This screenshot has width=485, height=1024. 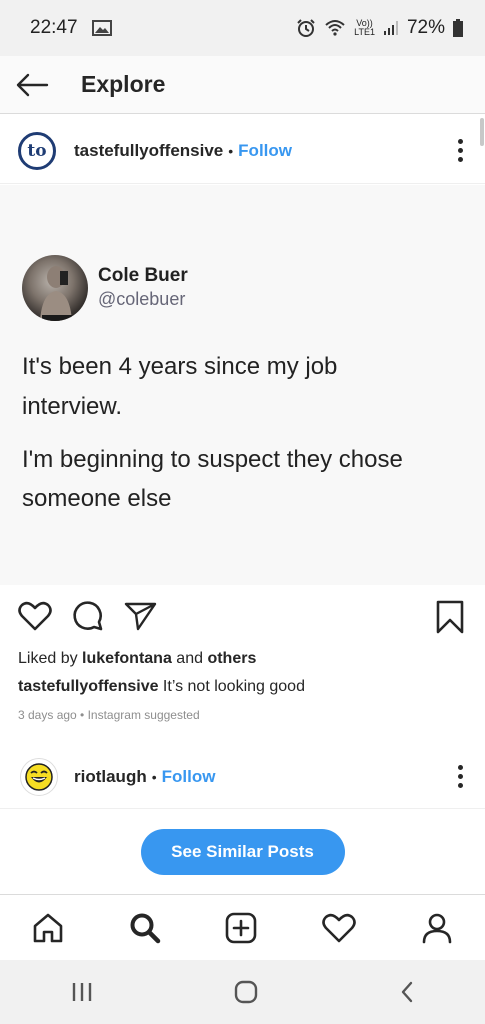 I want to click on save-bookmark-icon, so click(x=450, y=619).